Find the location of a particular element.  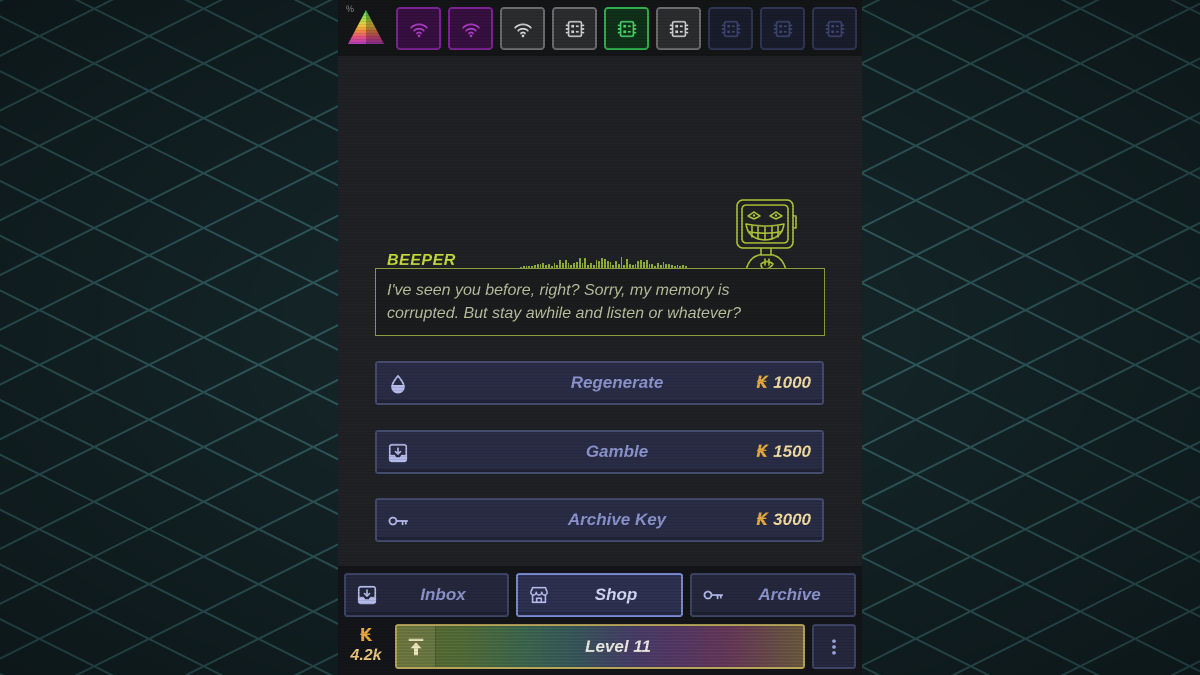

regenerate-button: Regenerate ₭ 1000 is located at coordinates (599, 383).